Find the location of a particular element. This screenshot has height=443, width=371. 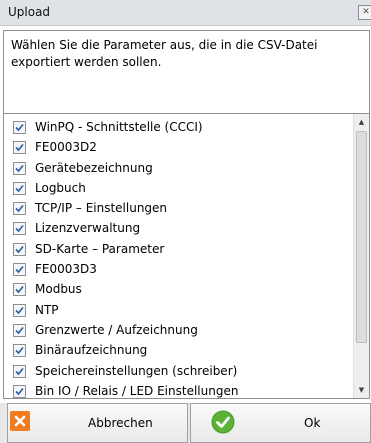

scroll-down-icon: ▼ is located at coordinates (361, 390).